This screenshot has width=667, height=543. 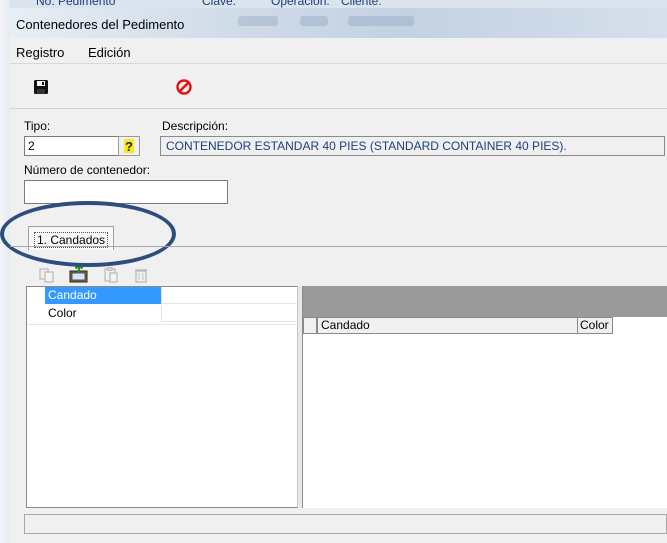 I want to click on toolbar-separator, so click(x=338, y=108).